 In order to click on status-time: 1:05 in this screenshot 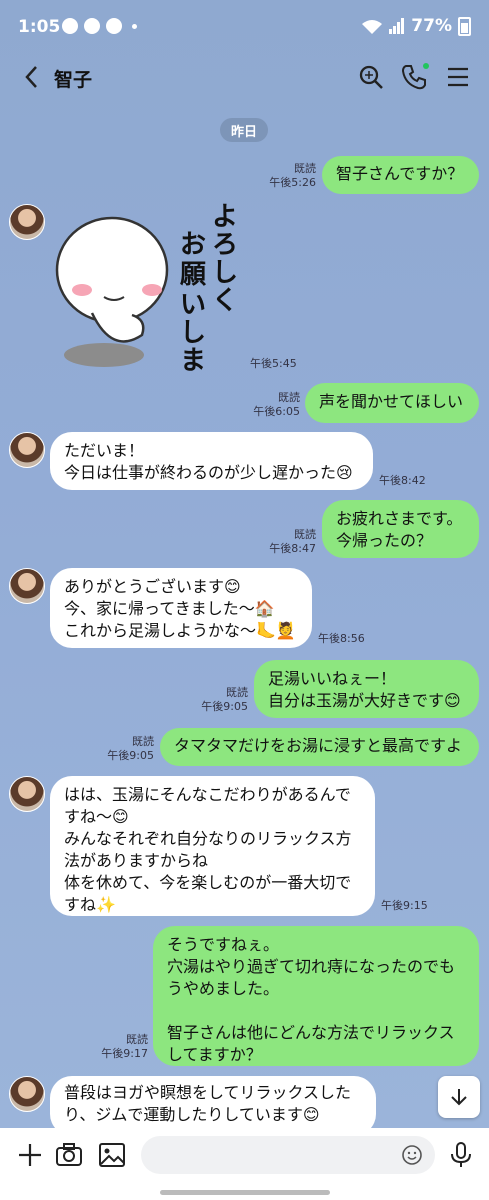, I will do `click(39, 27)`.